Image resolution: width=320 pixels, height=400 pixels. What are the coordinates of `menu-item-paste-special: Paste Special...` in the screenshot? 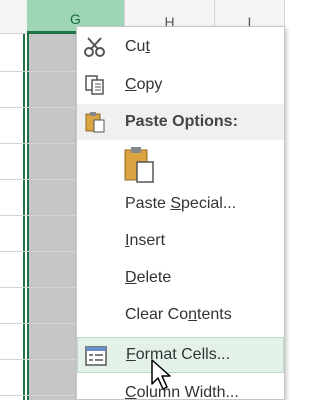 It's located at (180, 204).